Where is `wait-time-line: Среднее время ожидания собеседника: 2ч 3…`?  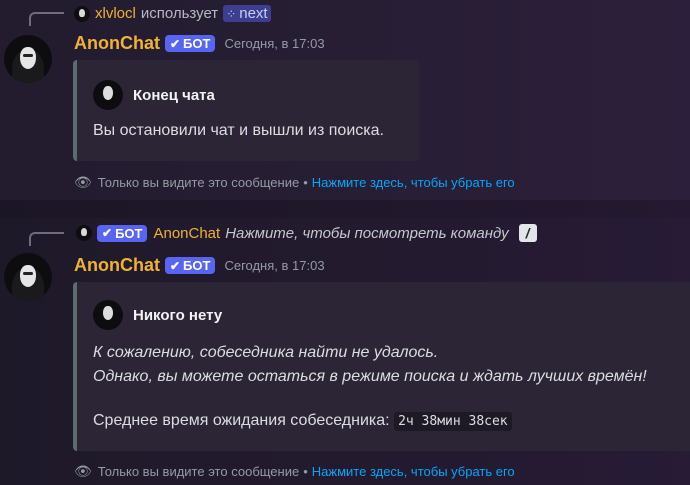 wait-time-line: Среднее время ожидания собеседника: 2ч 3… is located at coordinates (302, 421).